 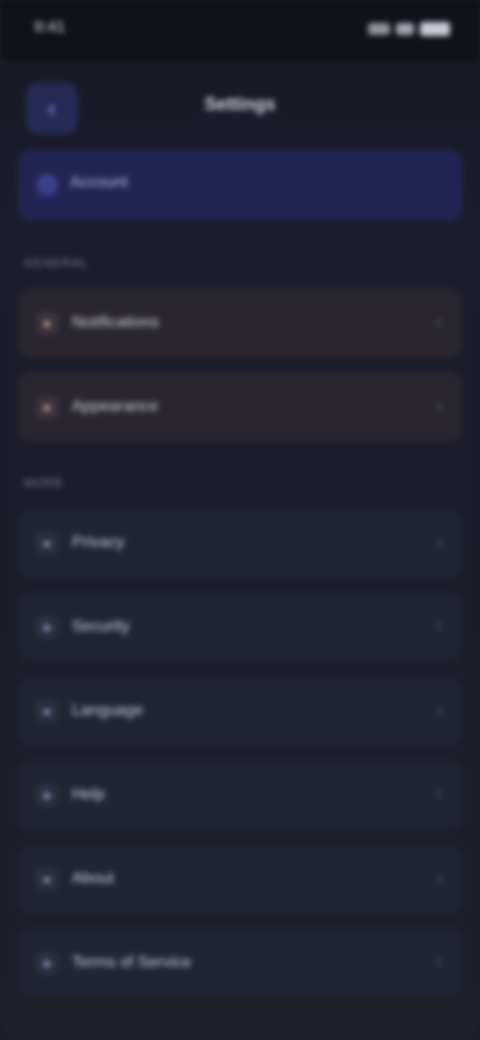 What do you see at coordinates (435, 29) in the screenshot?
I see `battery-icon` at bounding box center [435, 29].